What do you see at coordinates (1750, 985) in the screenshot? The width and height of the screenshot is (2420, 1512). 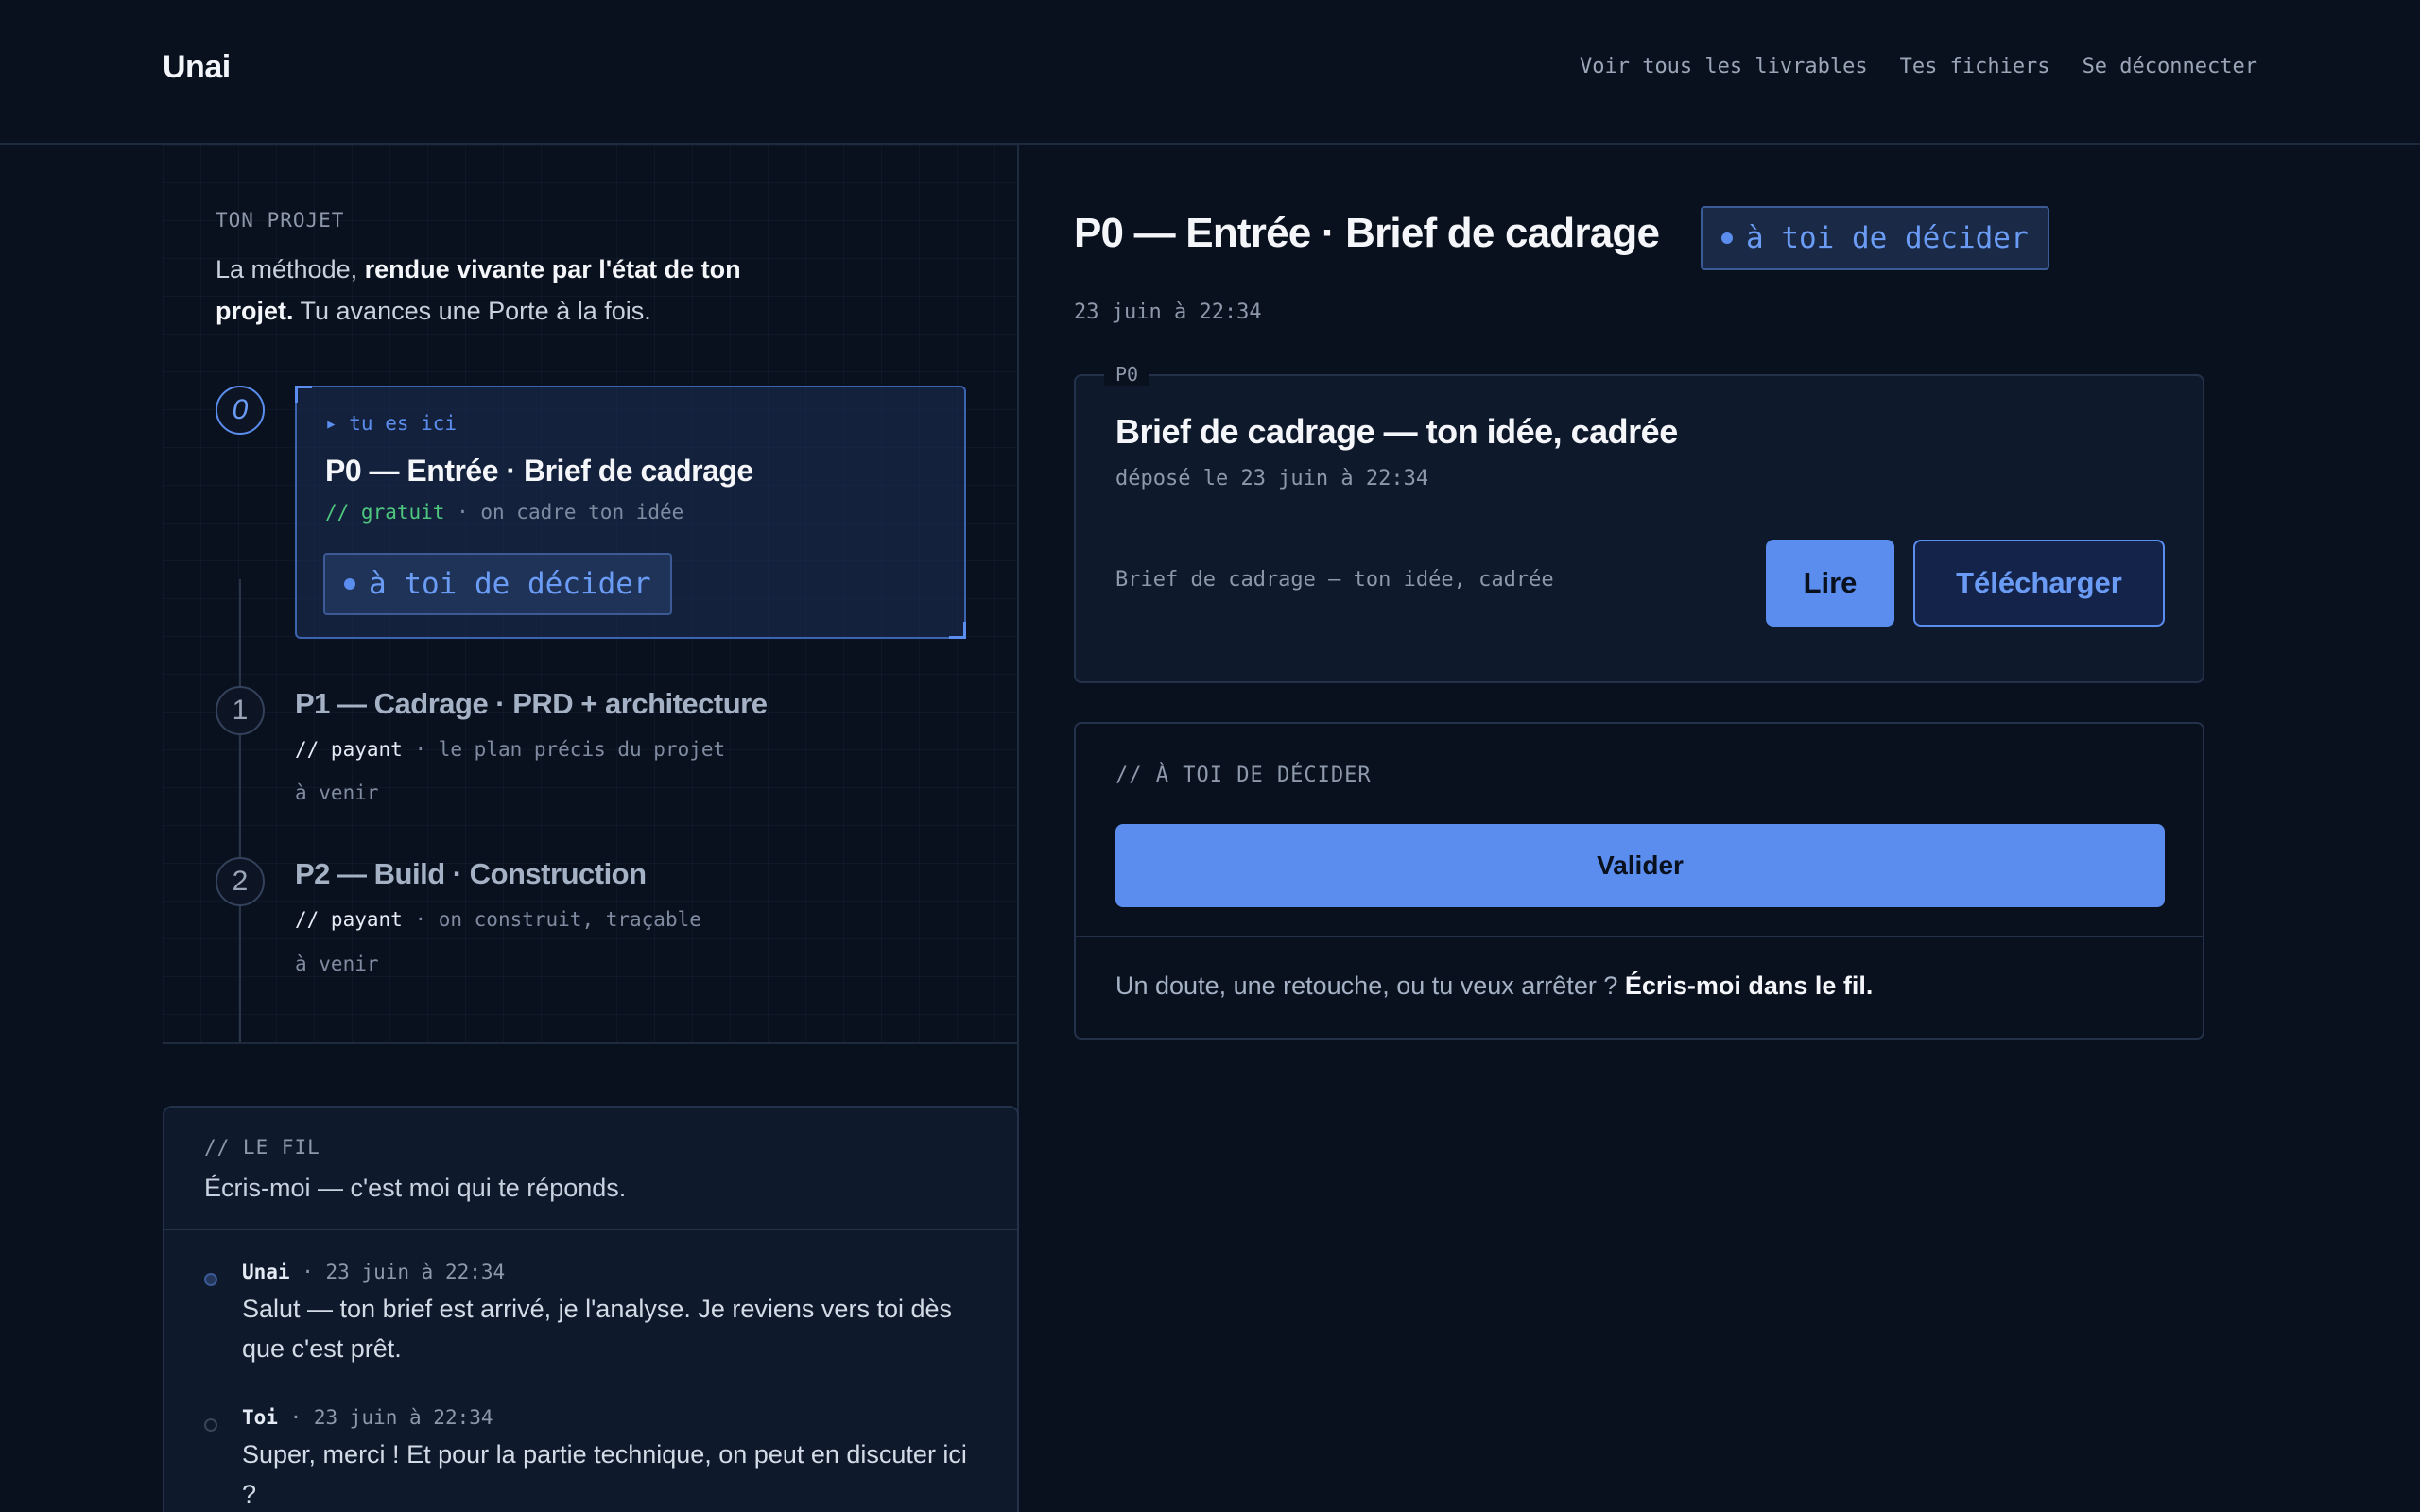 I see `write-in-thread-link: Écris-moi dans le fil.` at bounding box center [1750, 985].